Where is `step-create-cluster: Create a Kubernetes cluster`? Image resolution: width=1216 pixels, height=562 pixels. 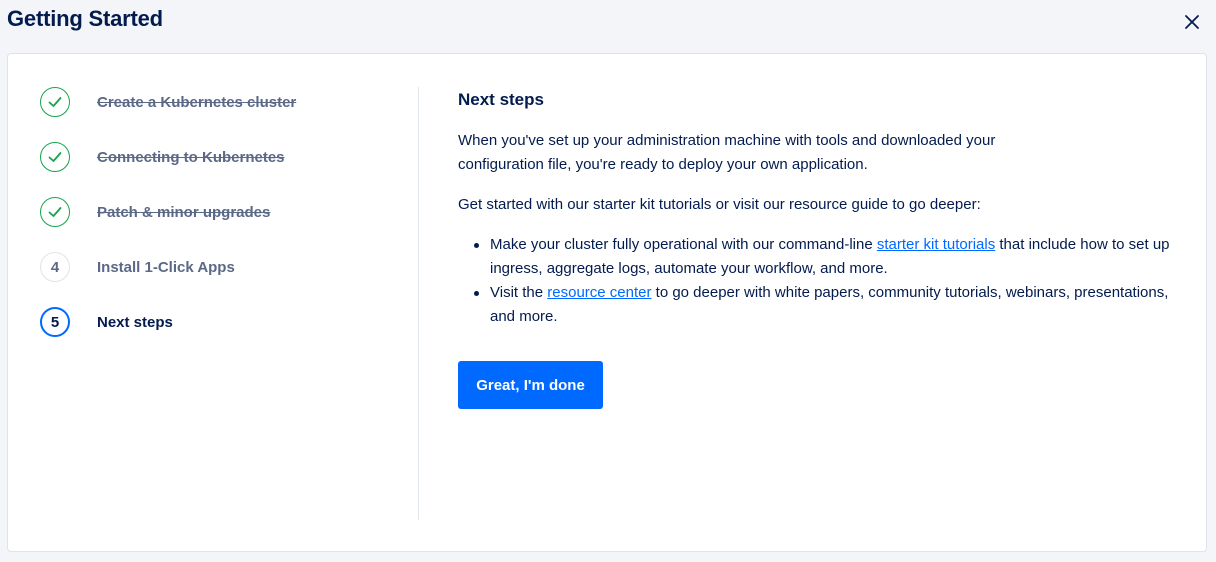 step-create-cluster: Create a Kubernetes cluster is located at coordinates (220, 102).